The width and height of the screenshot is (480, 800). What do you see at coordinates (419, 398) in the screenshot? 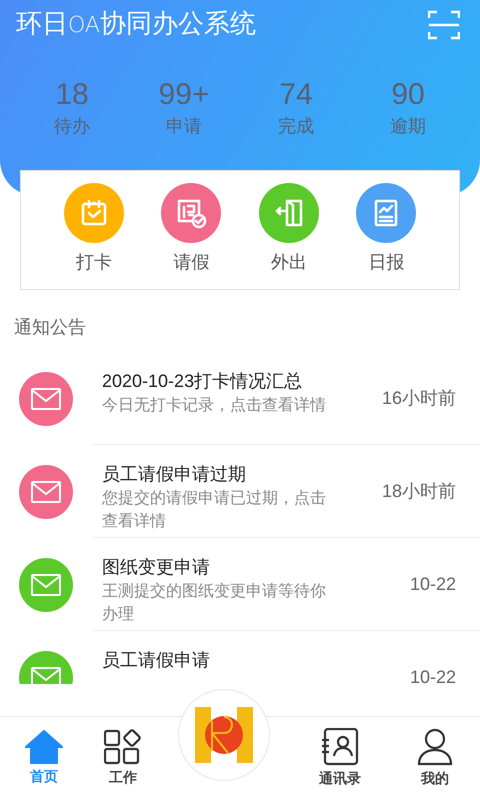
I see `notice-time: 16小时前` at bounding box center [419, 398].